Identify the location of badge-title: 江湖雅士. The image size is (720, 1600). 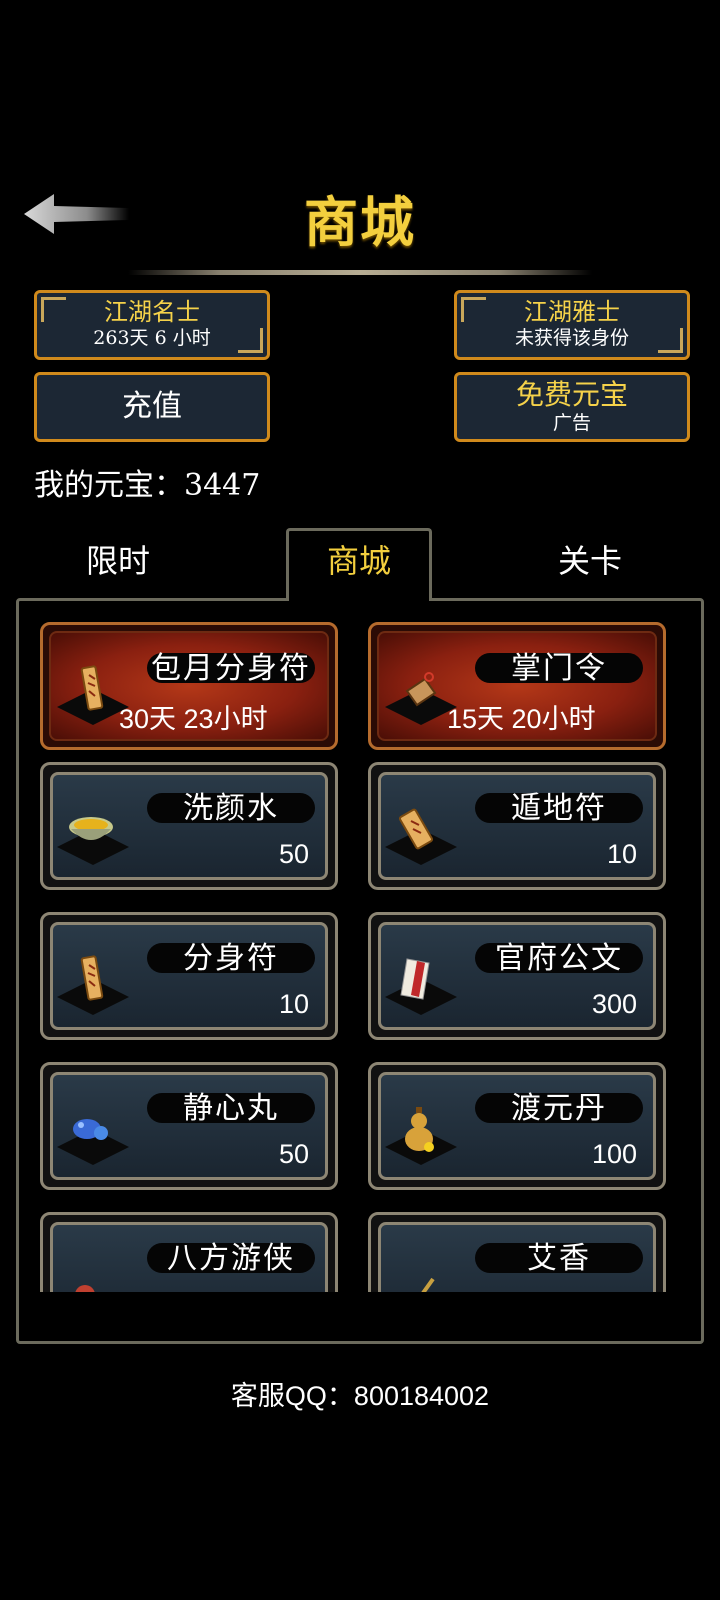
(572, 312).